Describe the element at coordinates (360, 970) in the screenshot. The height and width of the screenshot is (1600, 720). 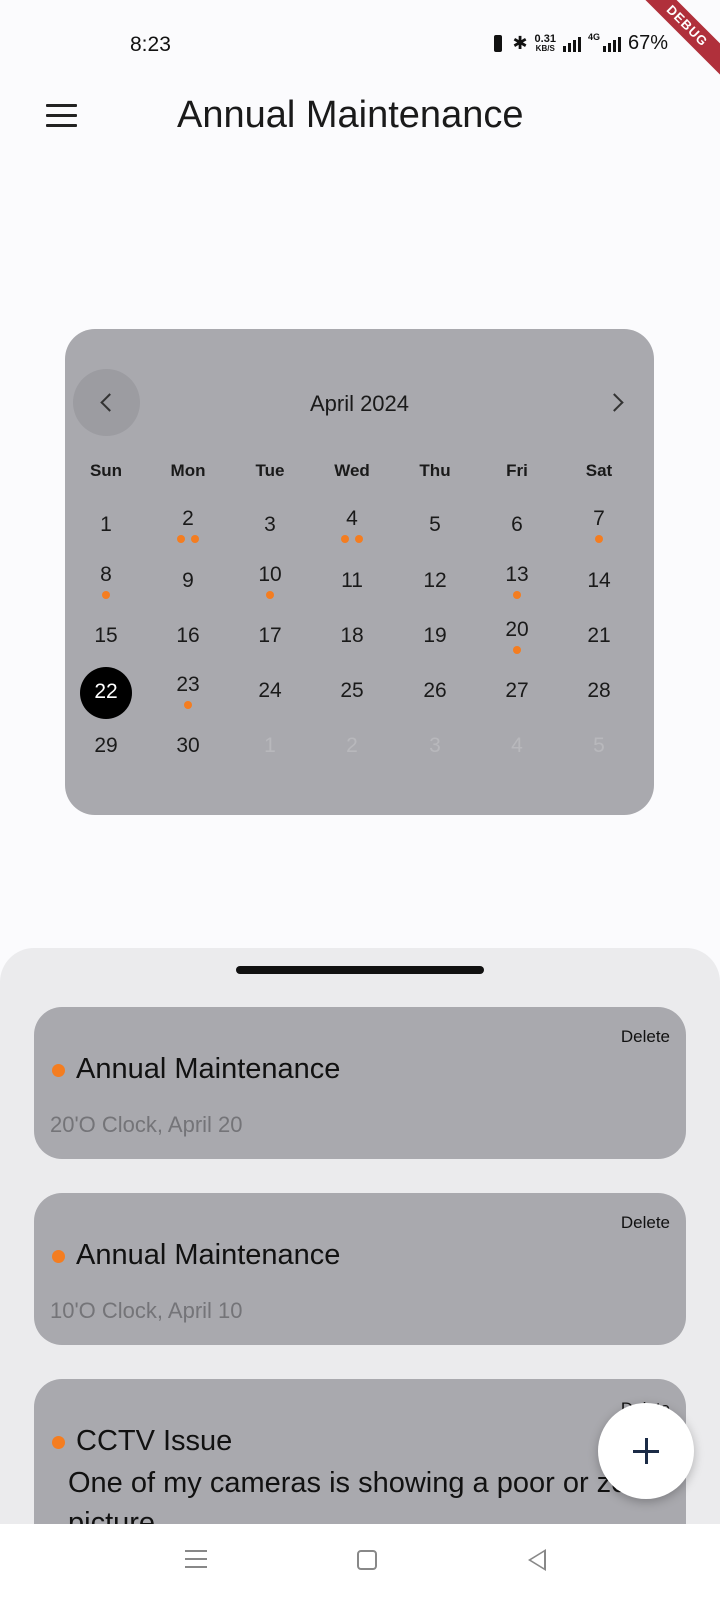
I see `sheet-drag-handle` at that location.